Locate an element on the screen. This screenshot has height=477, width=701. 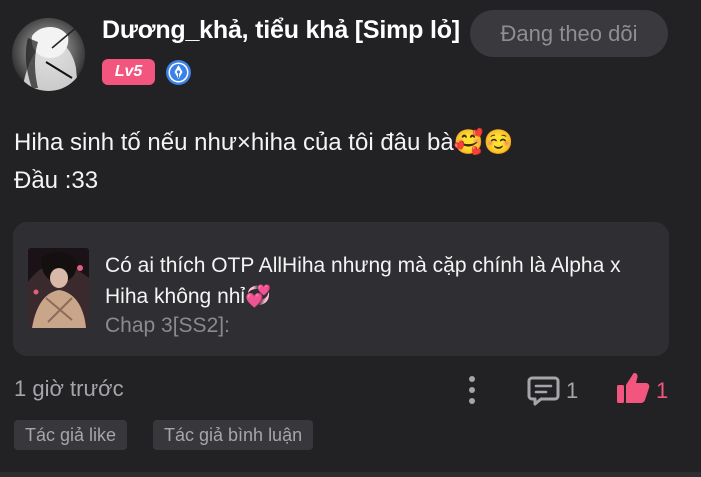
reply-count: 1 is located at coordinates (572, 390).